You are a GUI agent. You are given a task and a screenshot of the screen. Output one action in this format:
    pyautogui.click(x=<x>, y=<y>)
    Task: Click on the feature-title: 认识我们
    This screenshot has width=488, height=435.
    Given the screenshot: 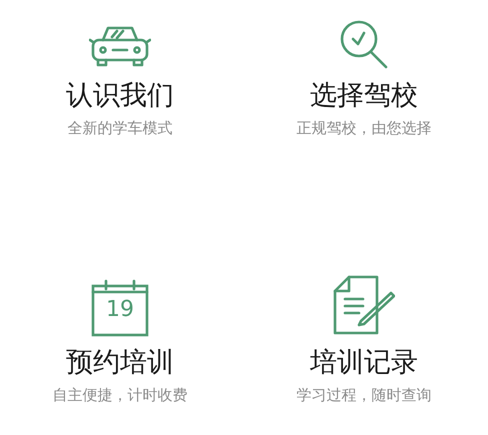 What is the action you would take?
    pyautogui.click(x=120, y=96)
    